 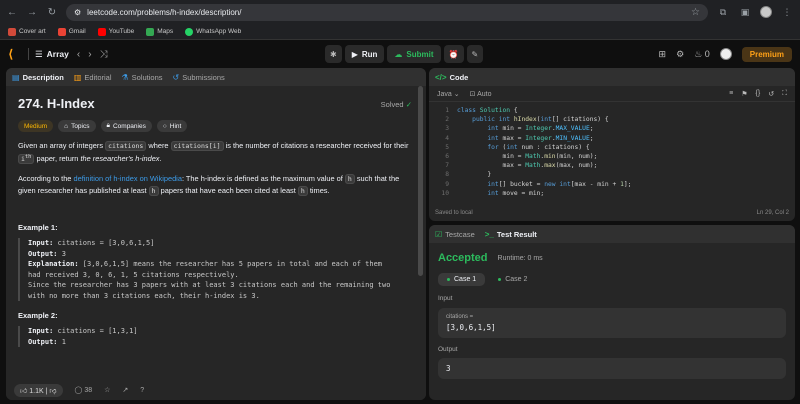 What do you see at coordinates (471, 327) in the screenshot?
I see `input-value: [3,0,6,1,5]` at bounding box center [471, 327].